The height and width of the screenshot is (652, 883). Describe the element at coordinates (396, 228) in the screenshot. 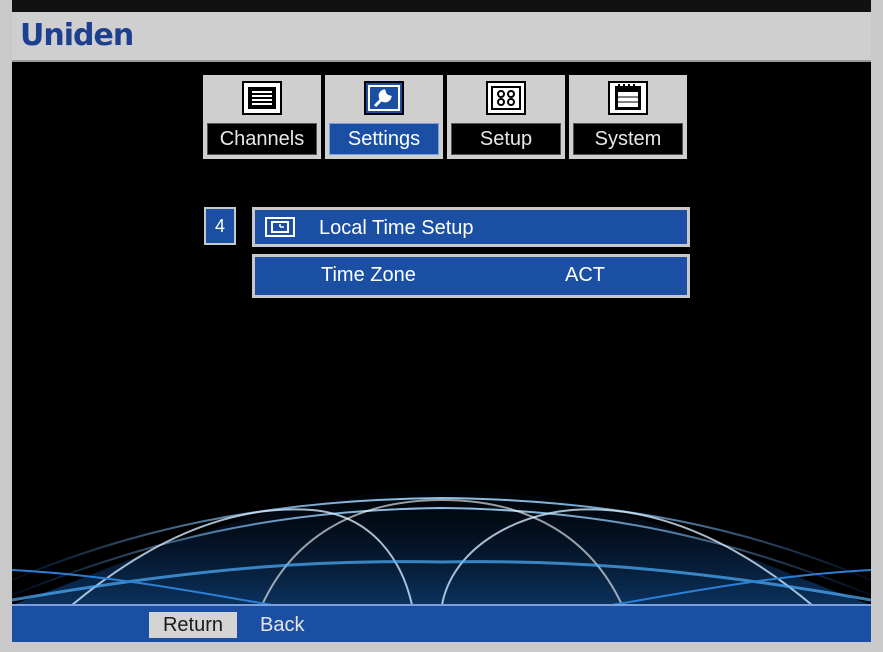

I see `menu-title: Local Time Setup` at that location.